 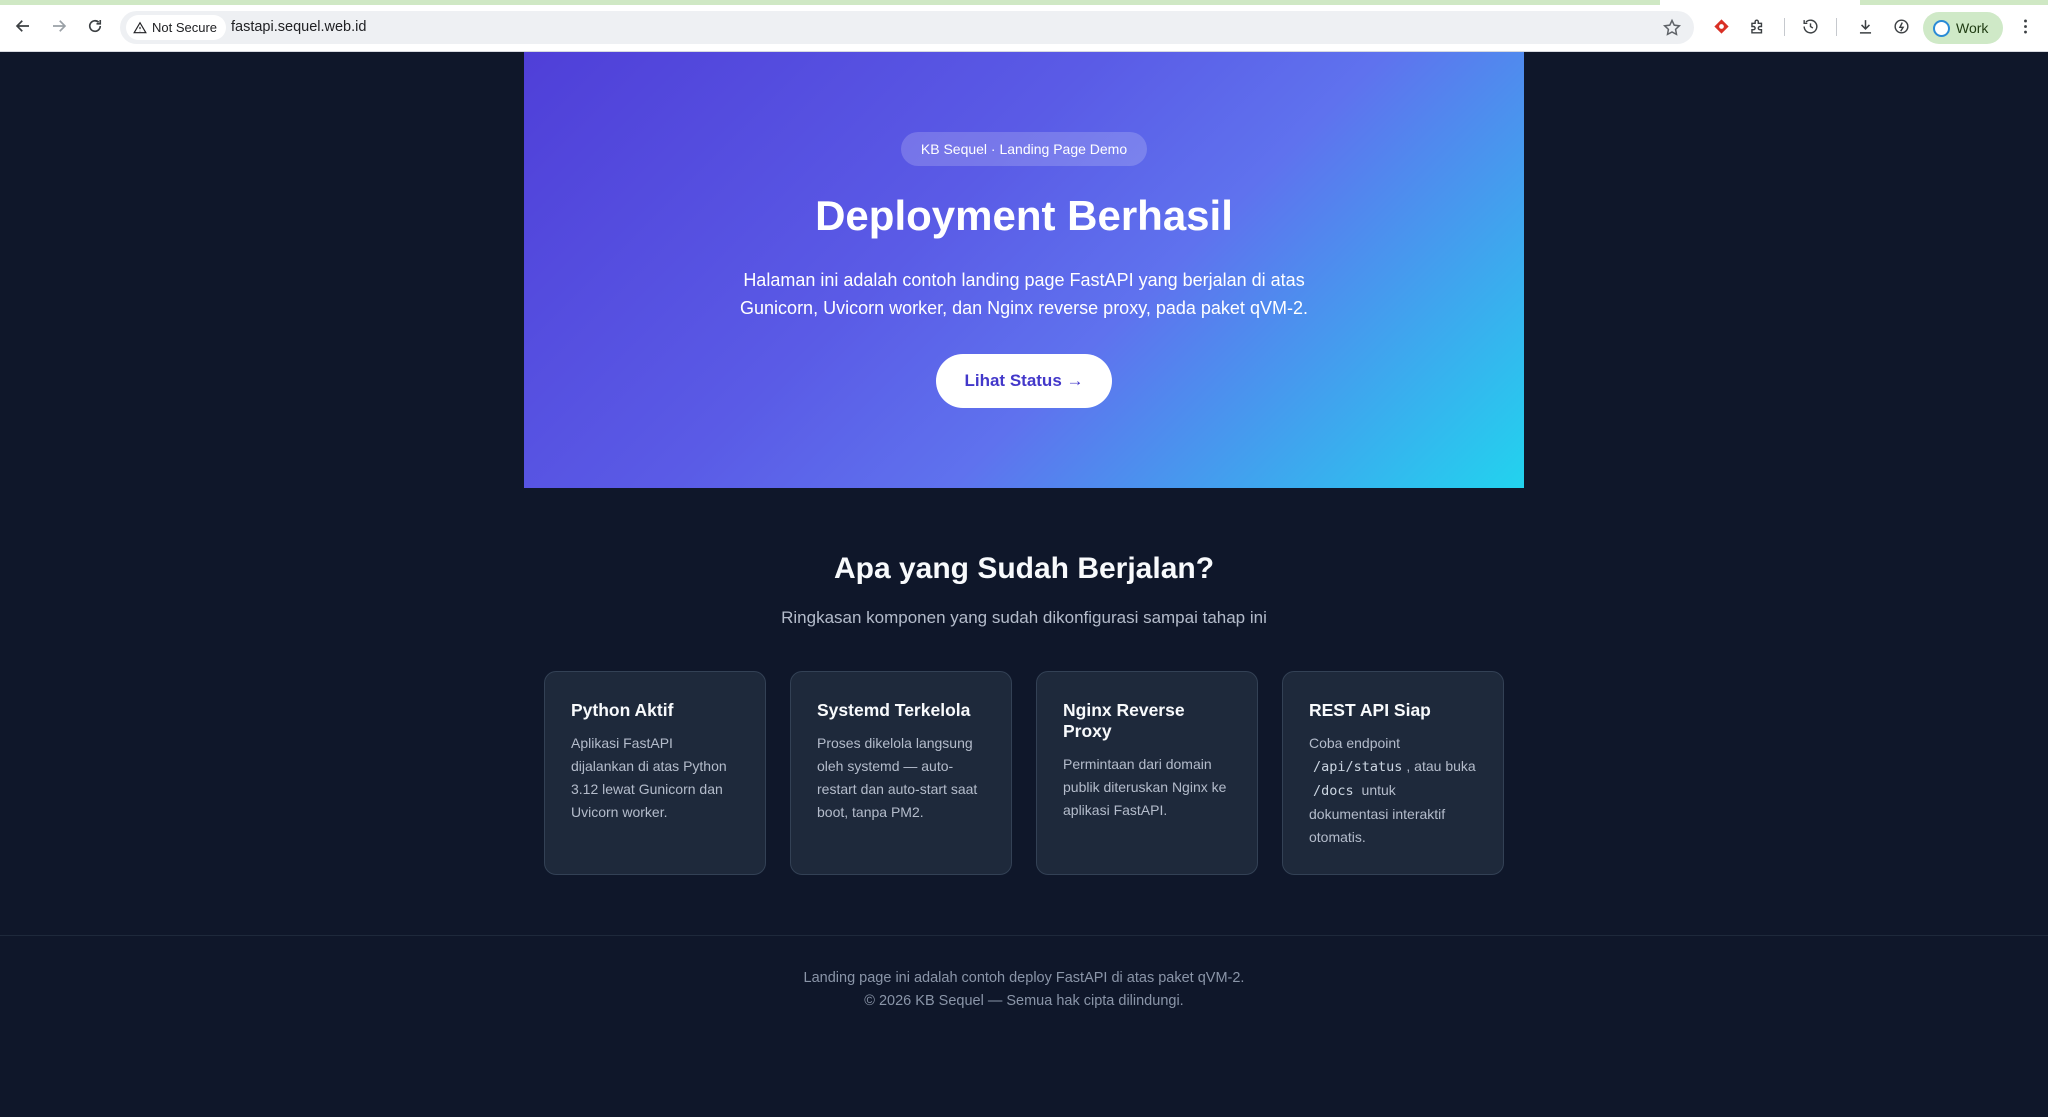 I want to click on address-bar: Not Secure fastapi.sequel.web.id, so click(x=907, y=27).